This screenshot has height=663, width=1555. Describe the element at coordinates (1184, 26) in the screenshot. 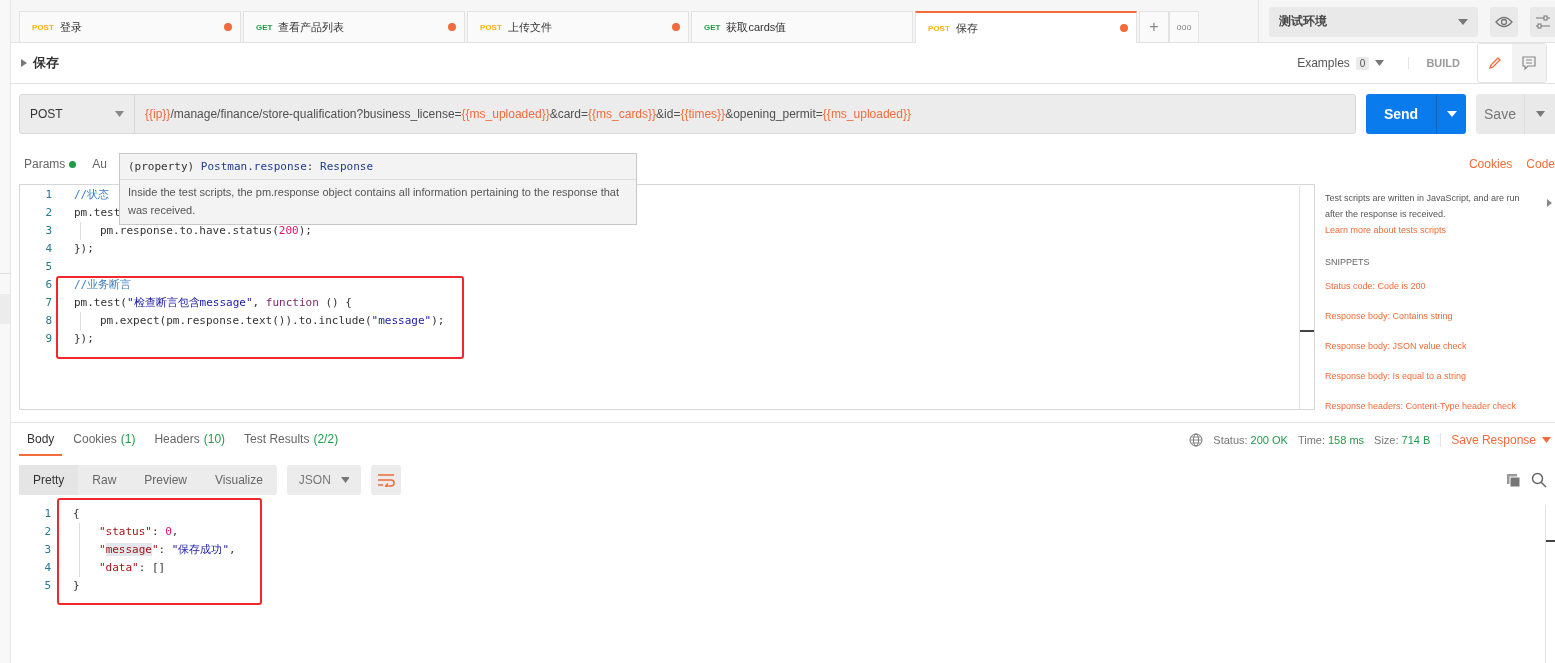

I see `more-tabs-button: ooo` at that location.